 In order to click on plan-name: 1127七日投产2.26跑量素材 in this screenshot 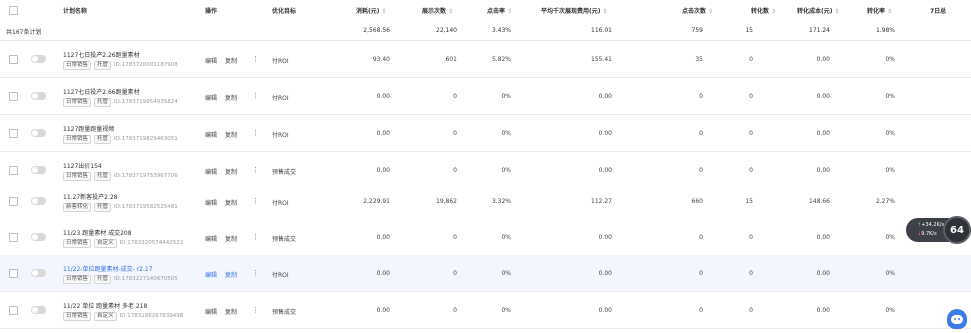, I will do `click(101, 54)`.